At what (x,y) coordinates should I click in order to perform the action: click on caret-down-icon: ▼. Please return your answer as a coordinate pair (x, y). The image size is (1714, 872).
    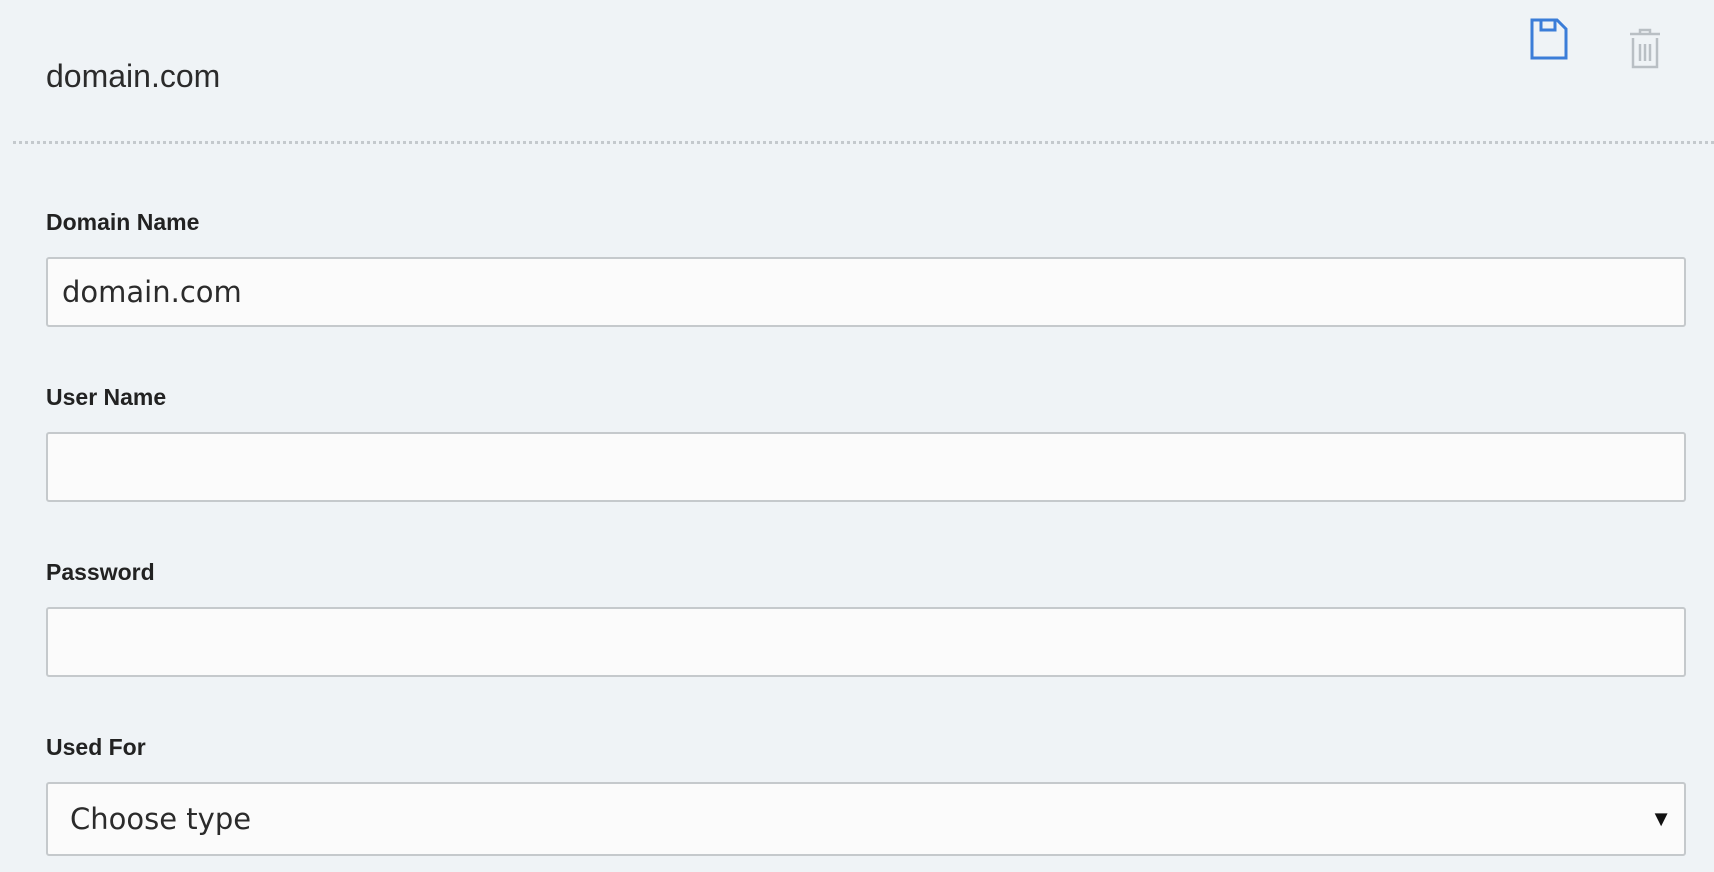
    Looking at the image, I should click on (1661, 818).